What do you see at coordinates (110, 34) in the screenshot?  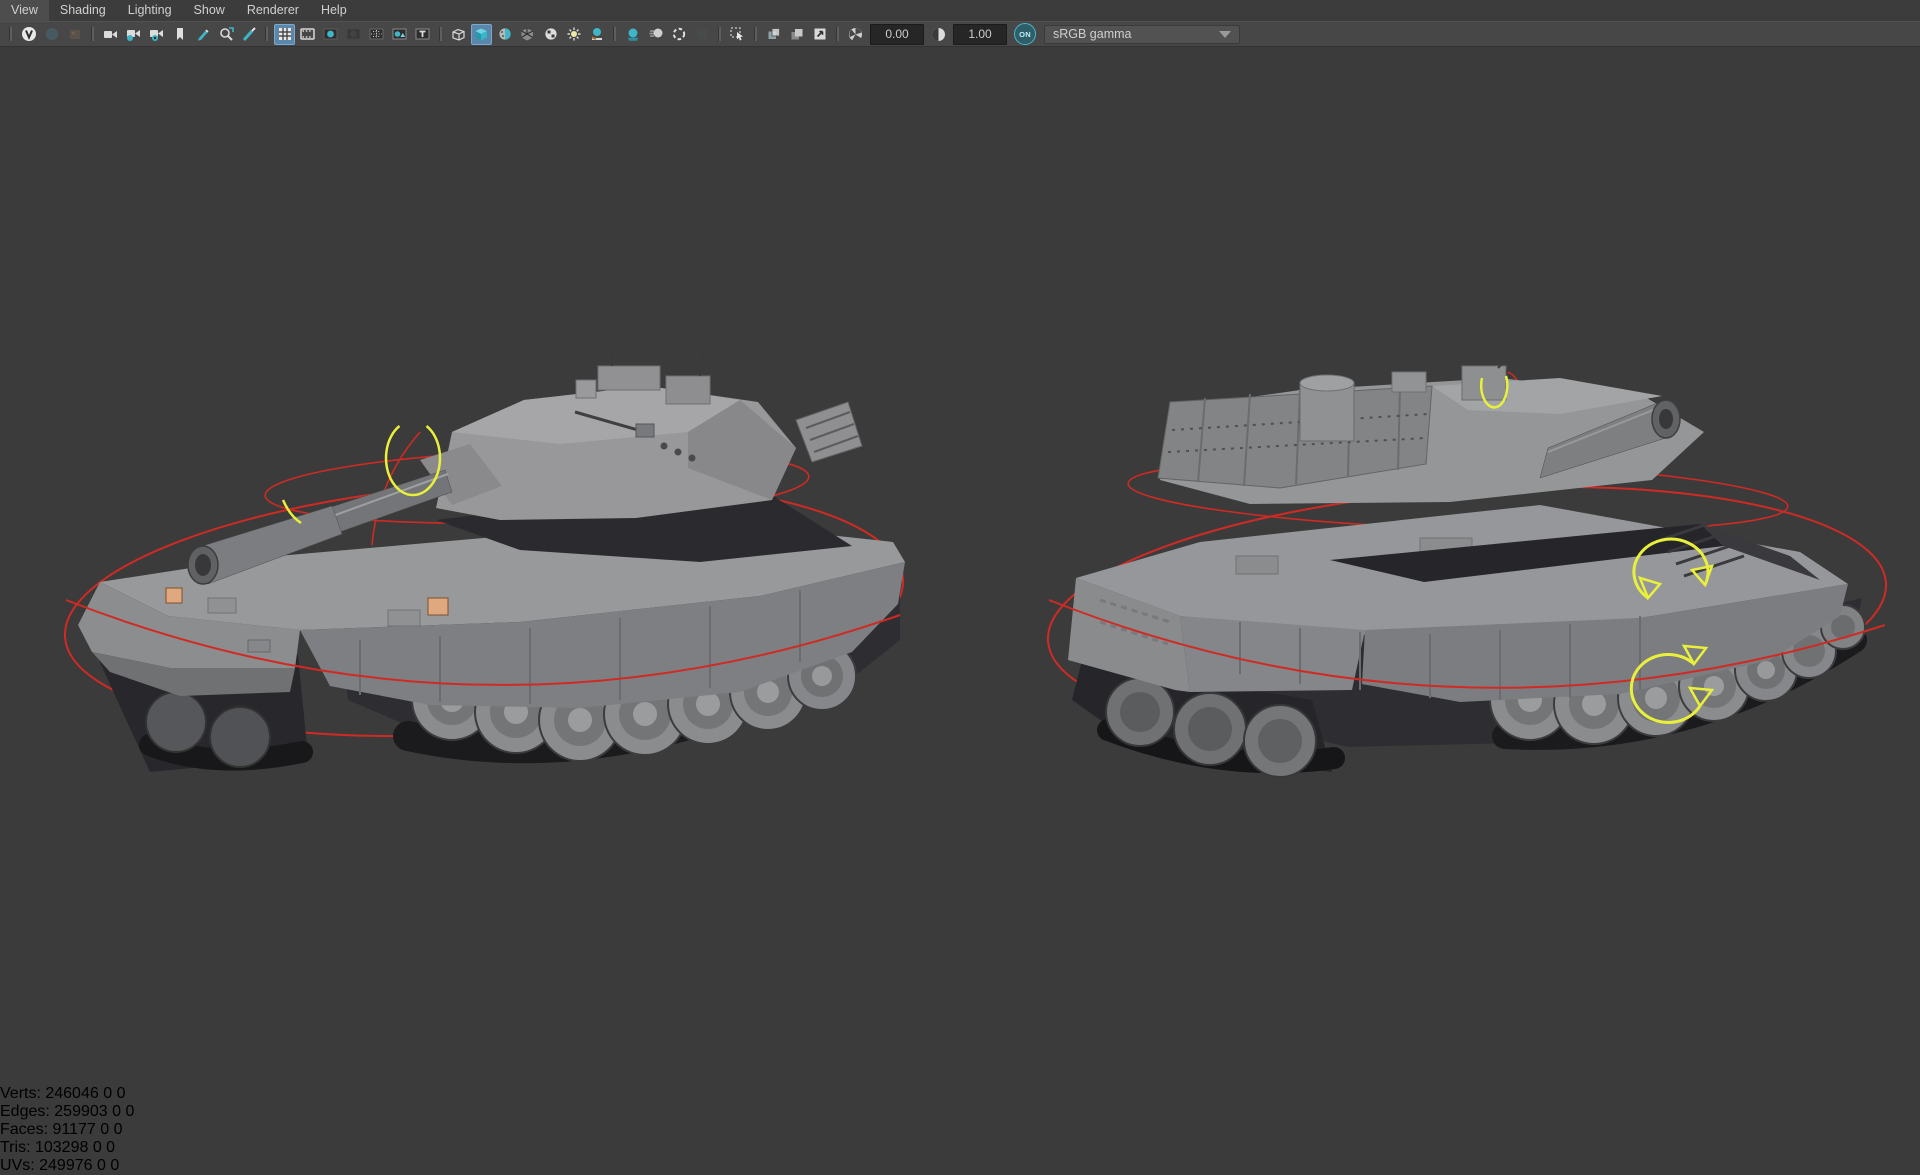 I see `select-camera-icon` at bounding box center [110, 34].